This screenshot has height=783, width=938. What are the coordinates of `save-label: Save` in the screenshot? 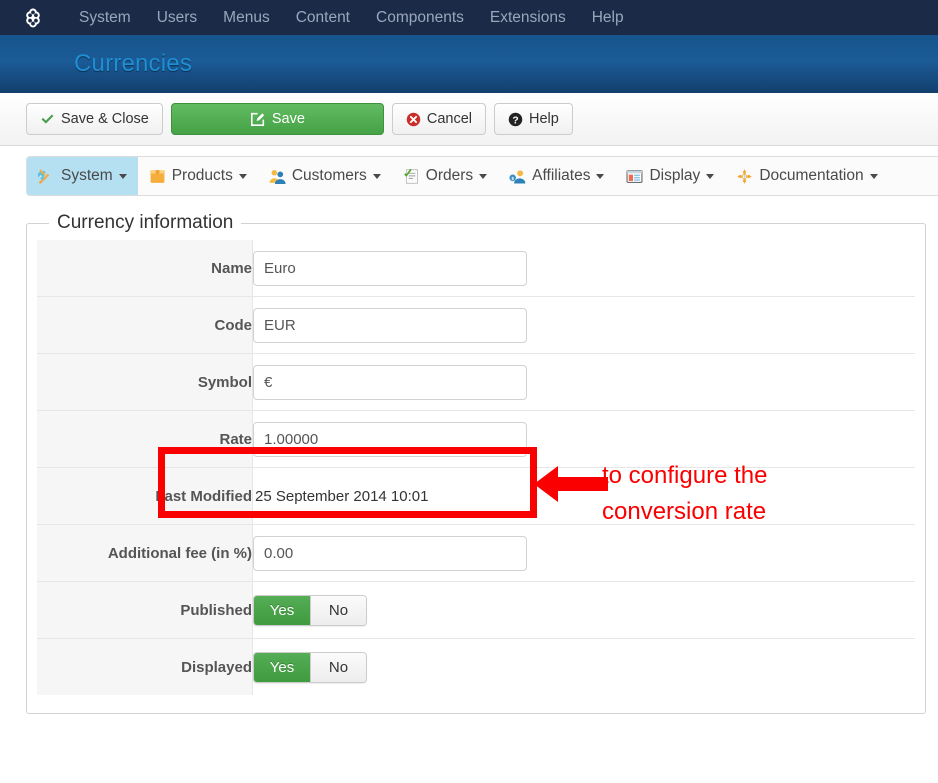 It's located at (288, 119).